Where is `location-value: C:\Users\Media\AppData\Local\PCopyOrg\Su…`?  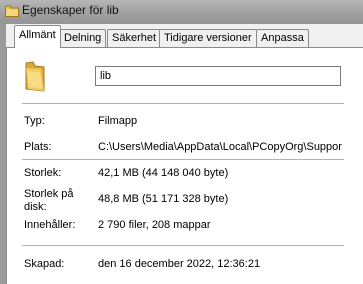
location-value: C:\Users\Media\AppData\Local\PCopyOrg\Su… is located at coordinates (220, 147).